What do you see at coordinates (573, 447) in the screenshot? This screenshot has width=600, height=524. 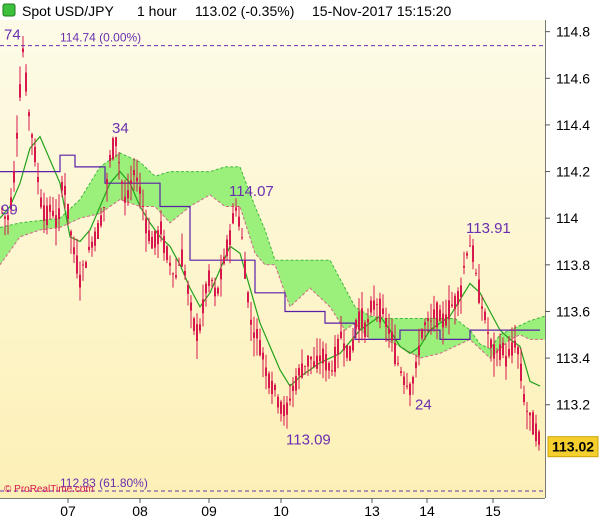 I see `last-price-label: 113.02` at bounding box center [573, 447].